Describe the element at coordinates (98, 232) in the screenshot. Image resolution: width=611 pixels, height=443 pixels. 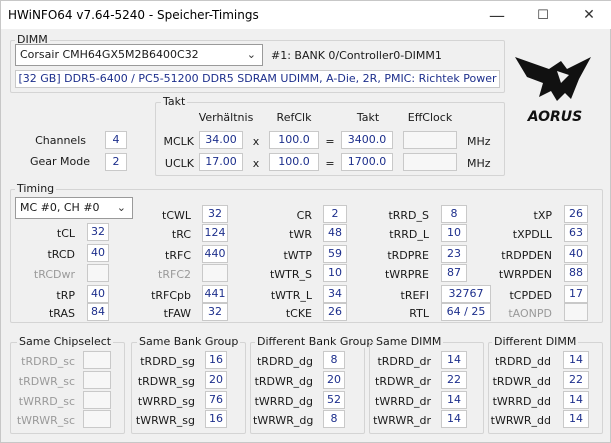
I see `tcl-value: 32` at that location.